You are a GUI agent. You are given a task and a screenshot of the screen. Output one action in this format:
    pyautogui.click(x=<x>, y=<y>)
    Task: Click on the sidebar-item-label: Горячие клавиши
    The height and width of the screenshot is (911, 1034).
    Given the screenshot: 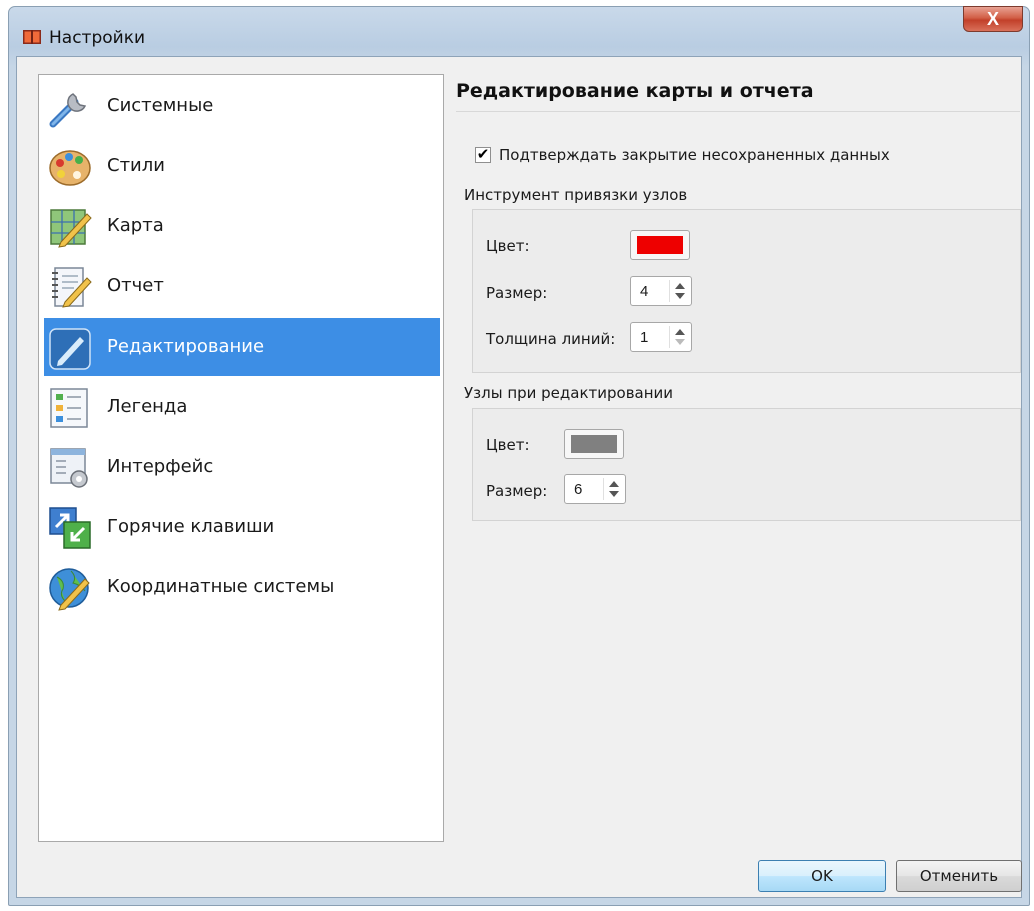 What is the action you would take?
    pyautogui.click(x=191, y=526)
    